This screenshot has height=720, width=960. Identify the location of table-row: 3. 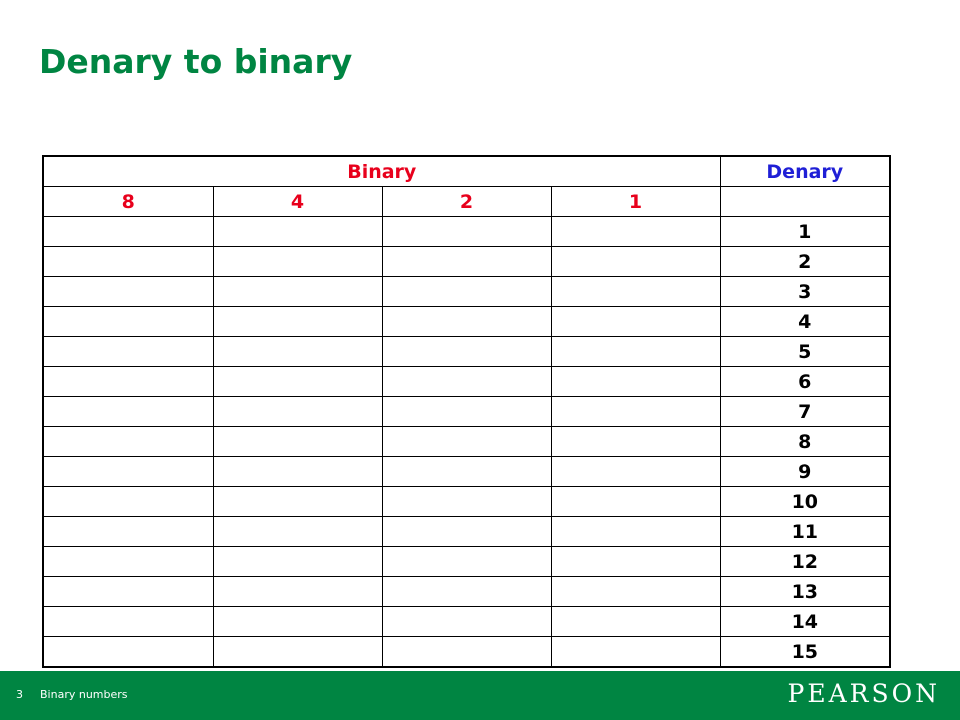
(467, 291).